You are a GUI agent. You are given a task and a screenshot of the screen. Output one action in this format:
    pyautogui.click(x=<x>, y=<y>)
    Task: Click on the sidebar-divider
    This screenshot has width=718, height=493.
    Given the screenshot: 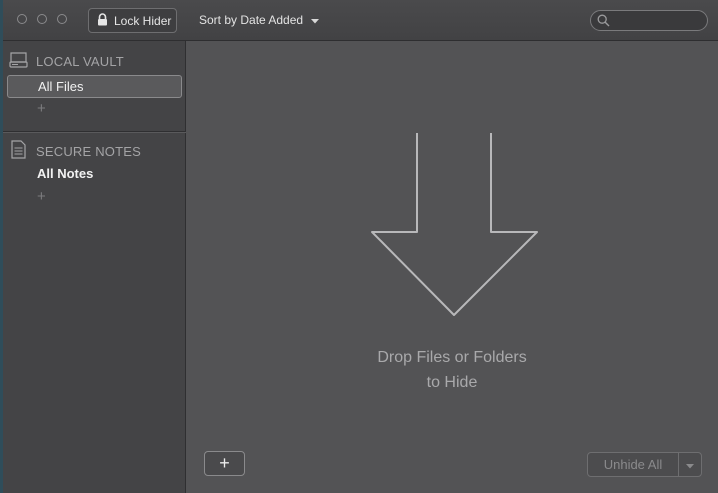 What is the action you would take?
    pyautogui.click(x=94, y=131)
    